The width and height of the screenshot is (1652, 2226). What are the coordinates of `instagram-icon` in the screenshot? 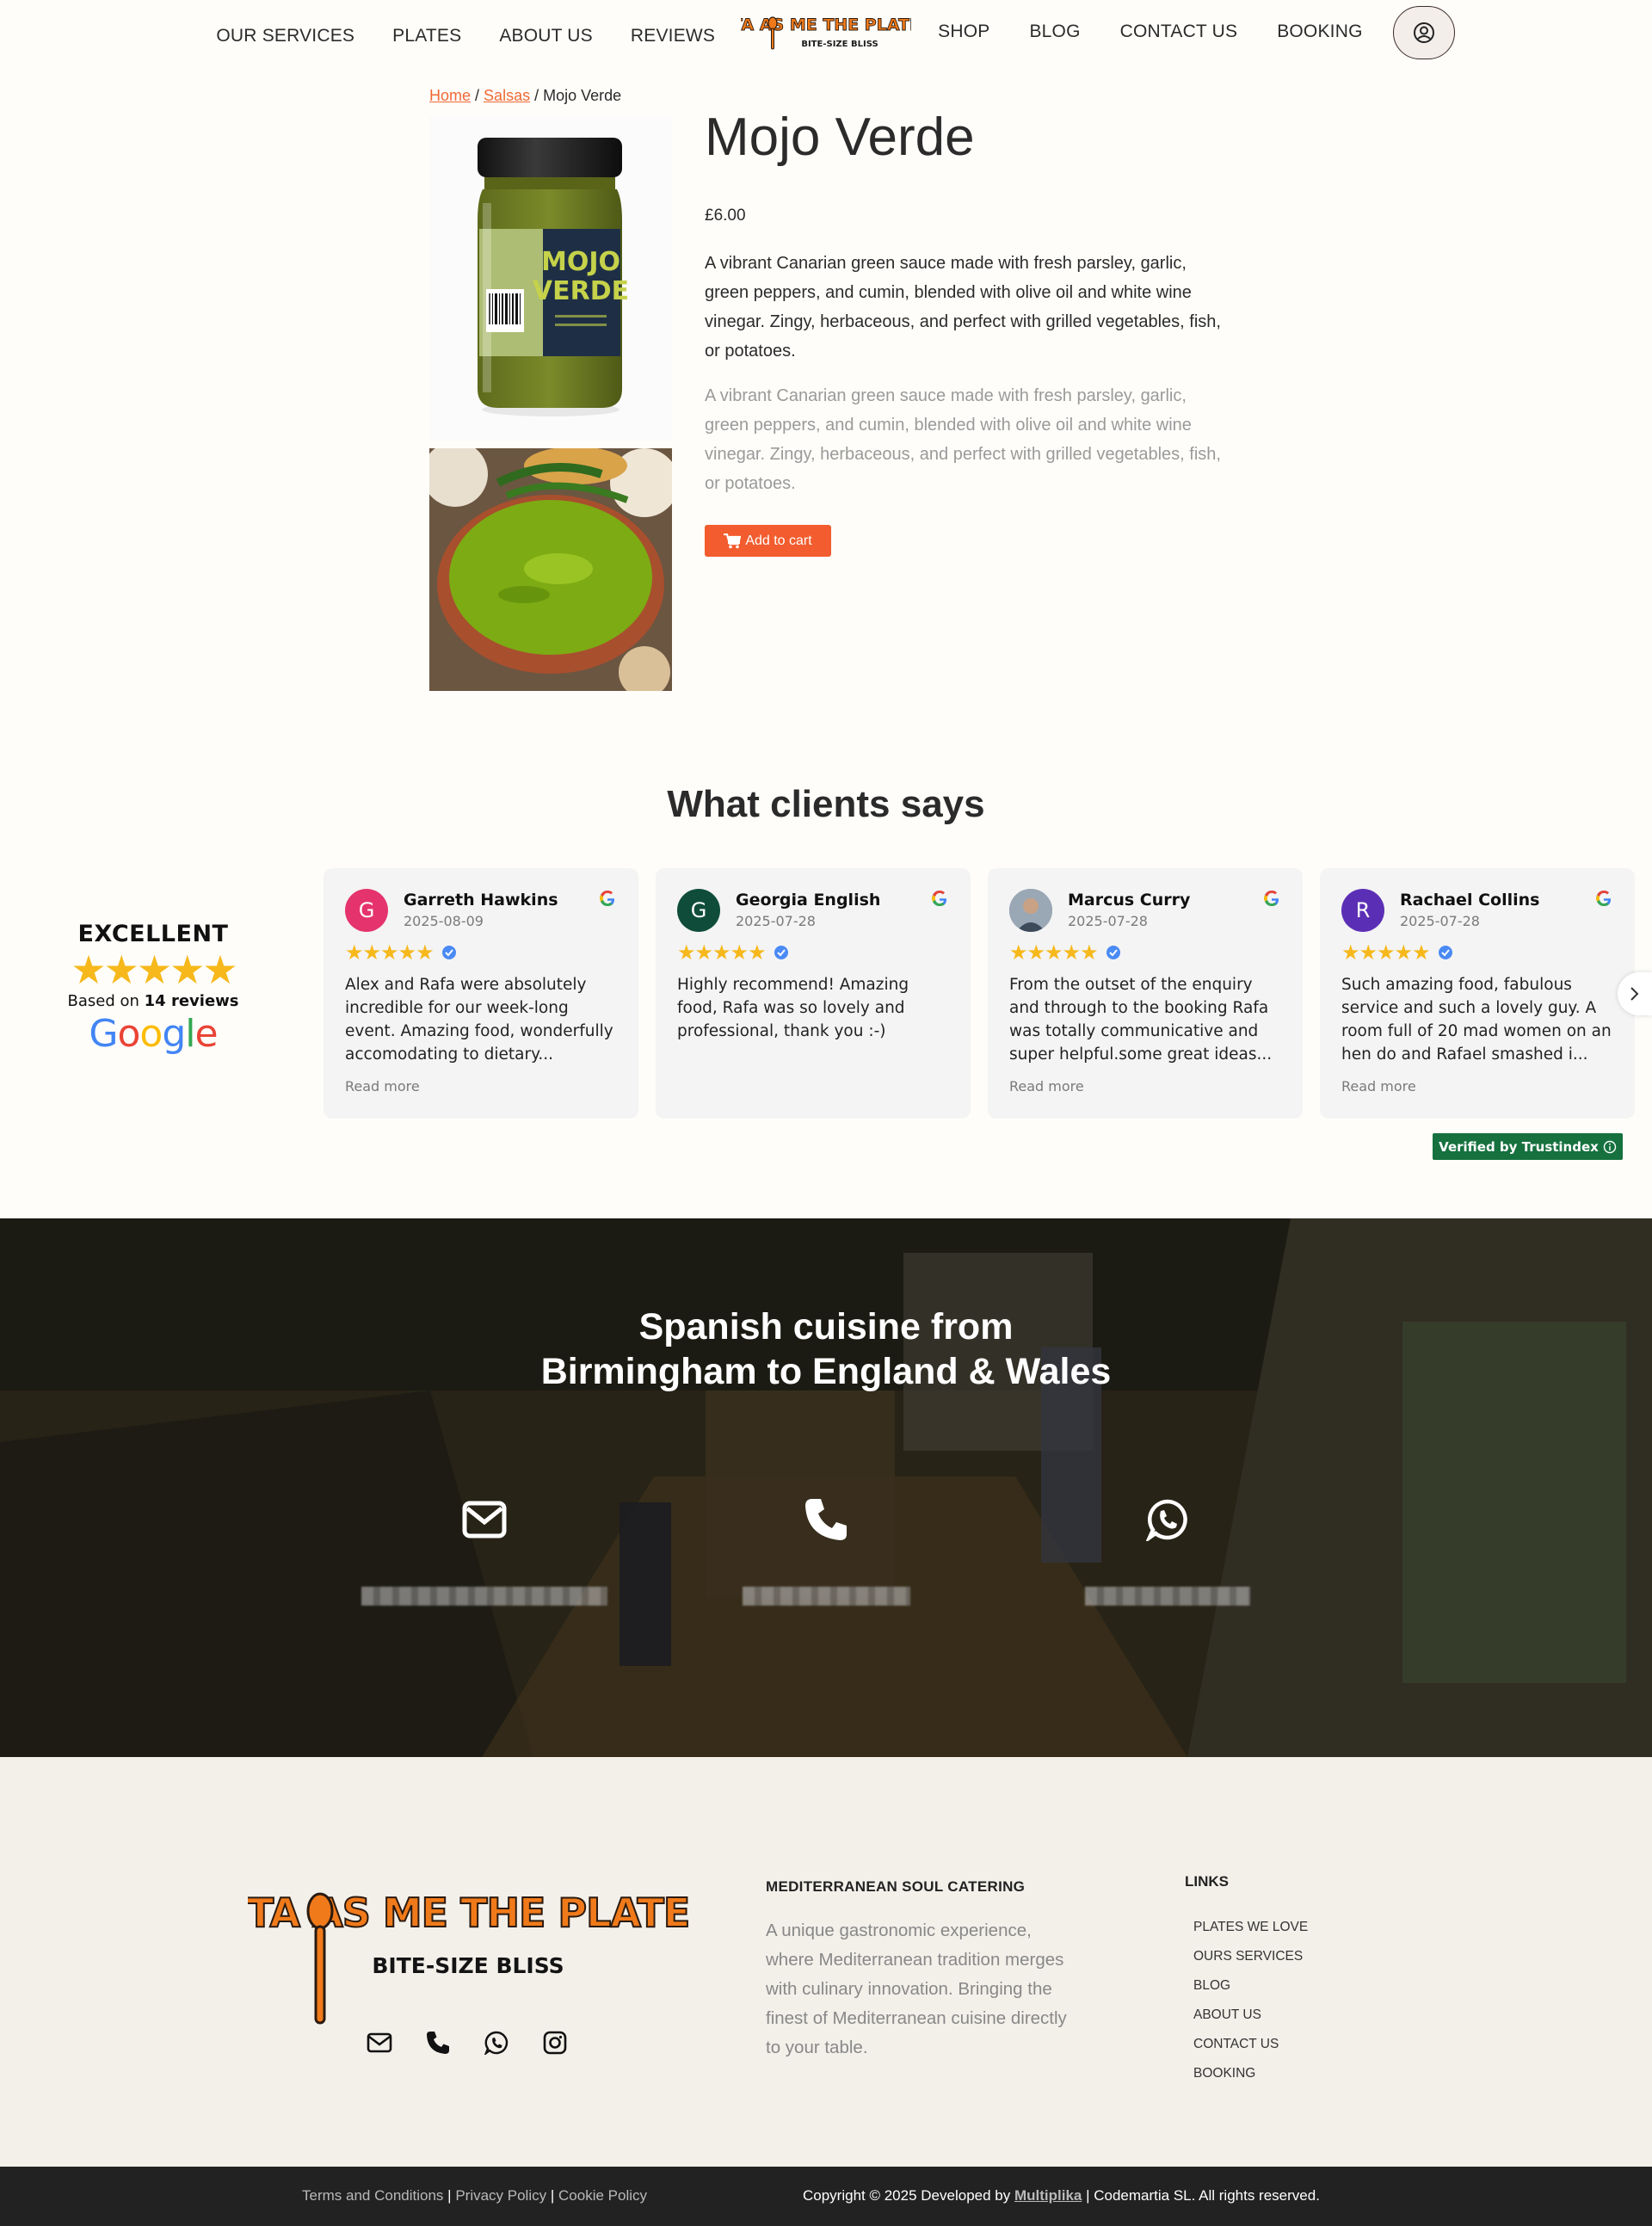 It's located at (555, 2043).